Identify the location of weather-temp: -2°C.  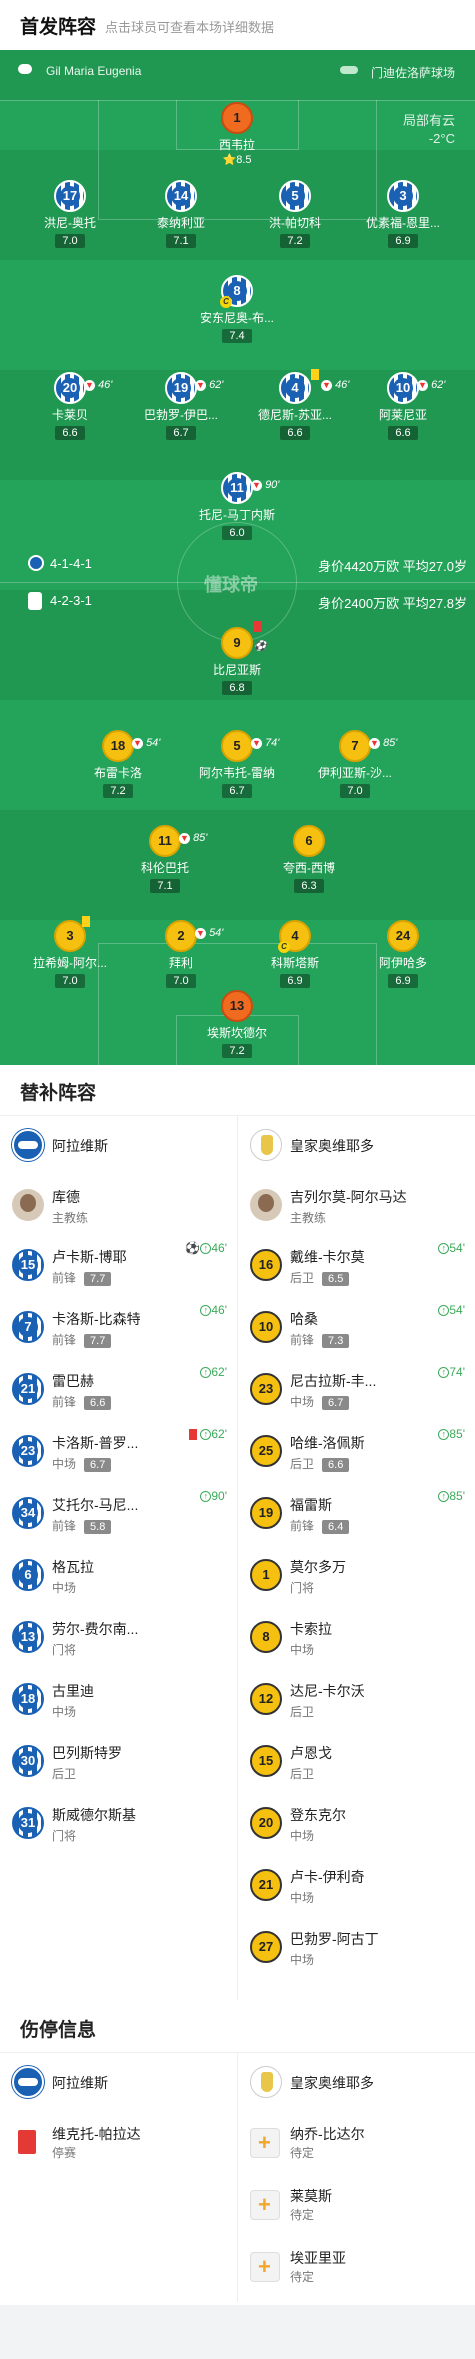
(441, 138).